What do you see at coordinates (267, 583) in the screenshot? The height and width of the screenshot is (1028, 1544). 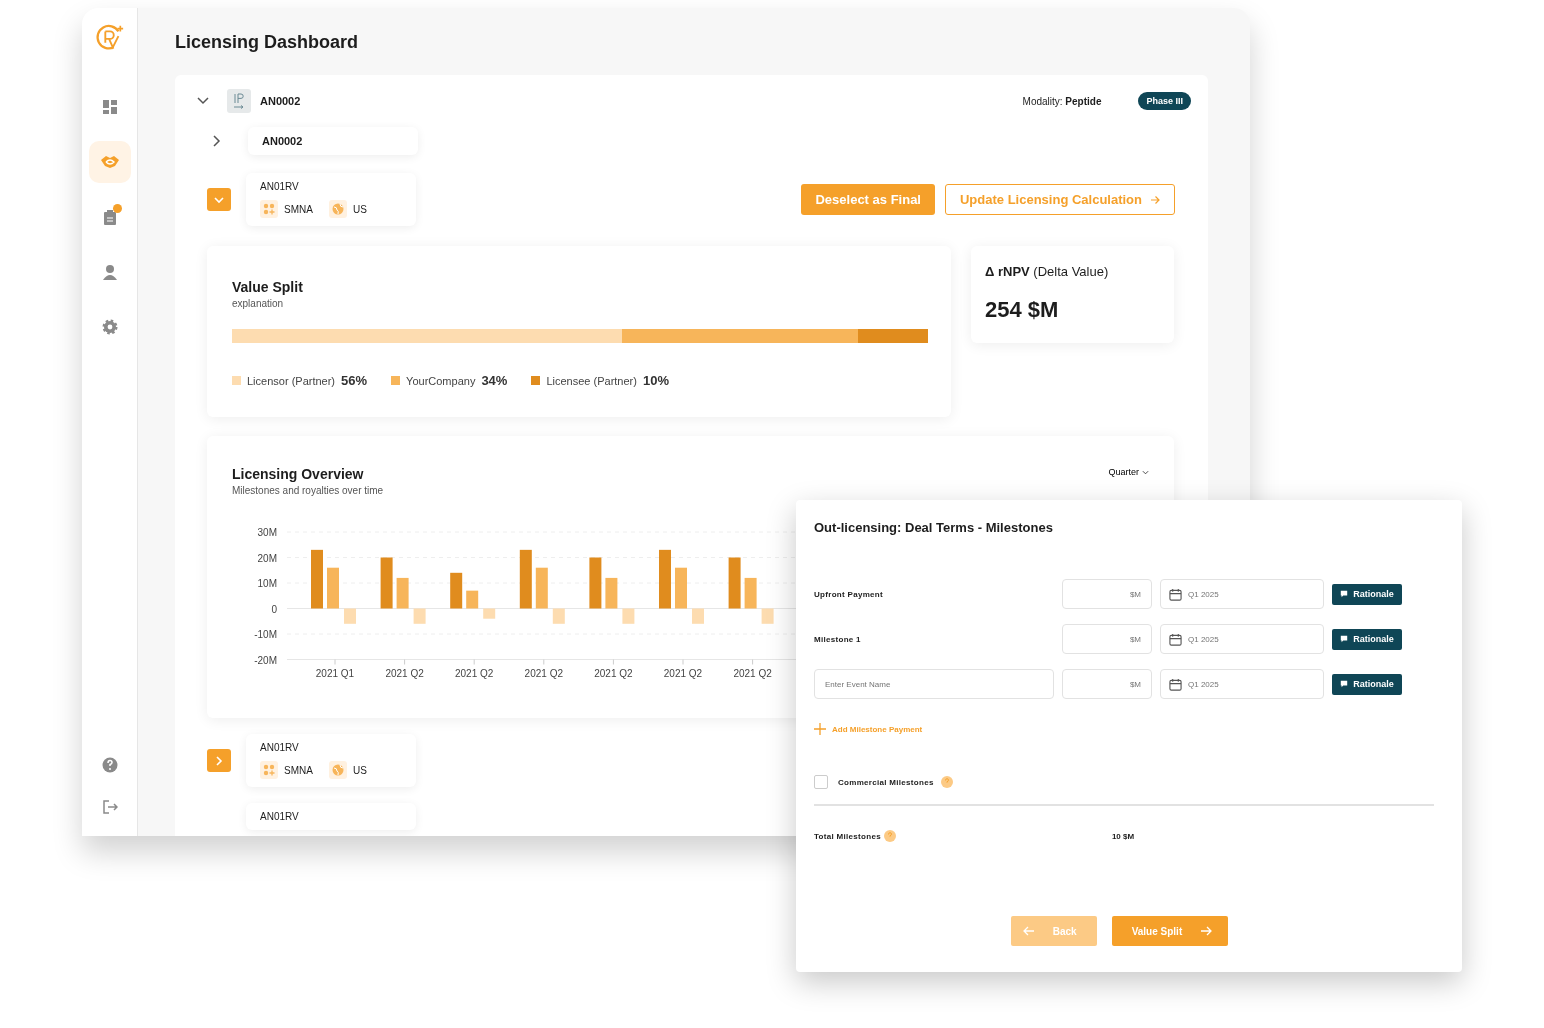 I see `y-tick-label: 10M` at bounding box center [267, 583].